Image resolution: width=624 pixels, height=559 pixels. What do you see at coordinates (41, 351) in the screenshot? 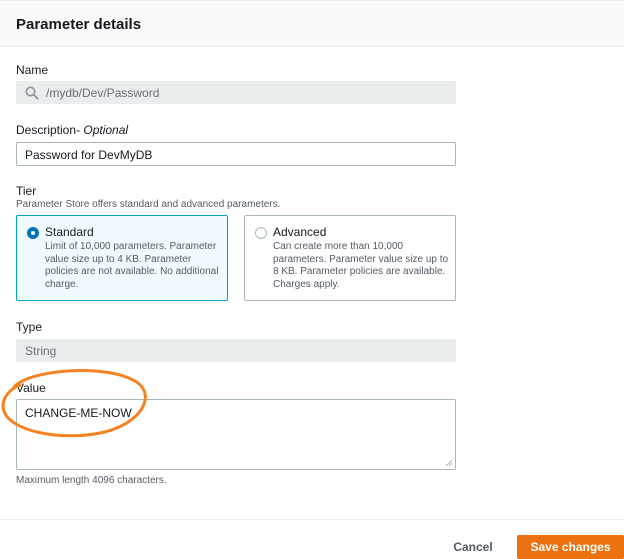
I see `type-value: String` at bounding box center [41, 351].